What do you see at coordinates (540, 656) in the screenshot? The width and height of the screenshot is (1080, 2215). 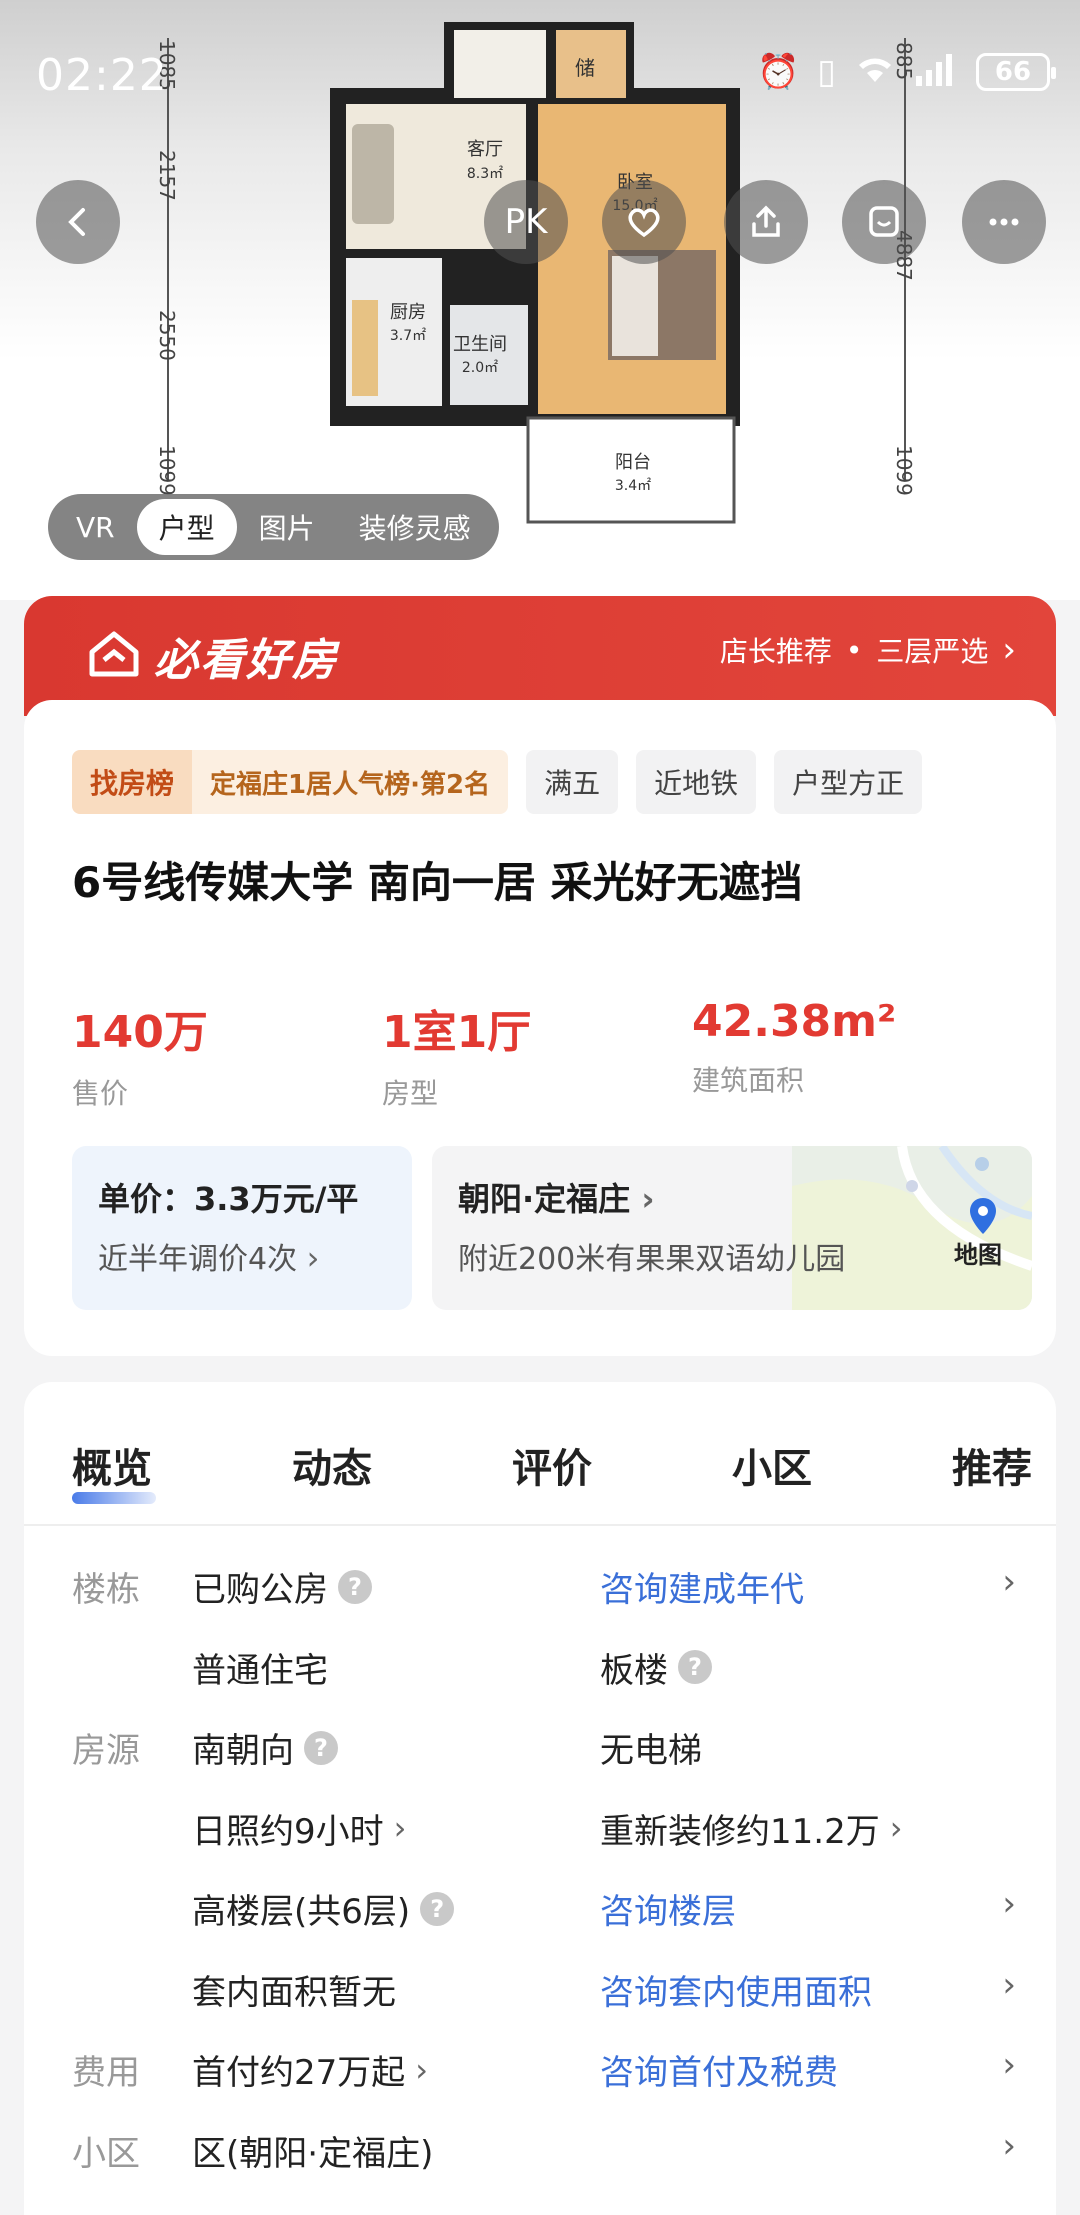 I see `must-see-banner: 必看好房 店长推荐 • 三层严选 ›` at bounding box center [540, 656].